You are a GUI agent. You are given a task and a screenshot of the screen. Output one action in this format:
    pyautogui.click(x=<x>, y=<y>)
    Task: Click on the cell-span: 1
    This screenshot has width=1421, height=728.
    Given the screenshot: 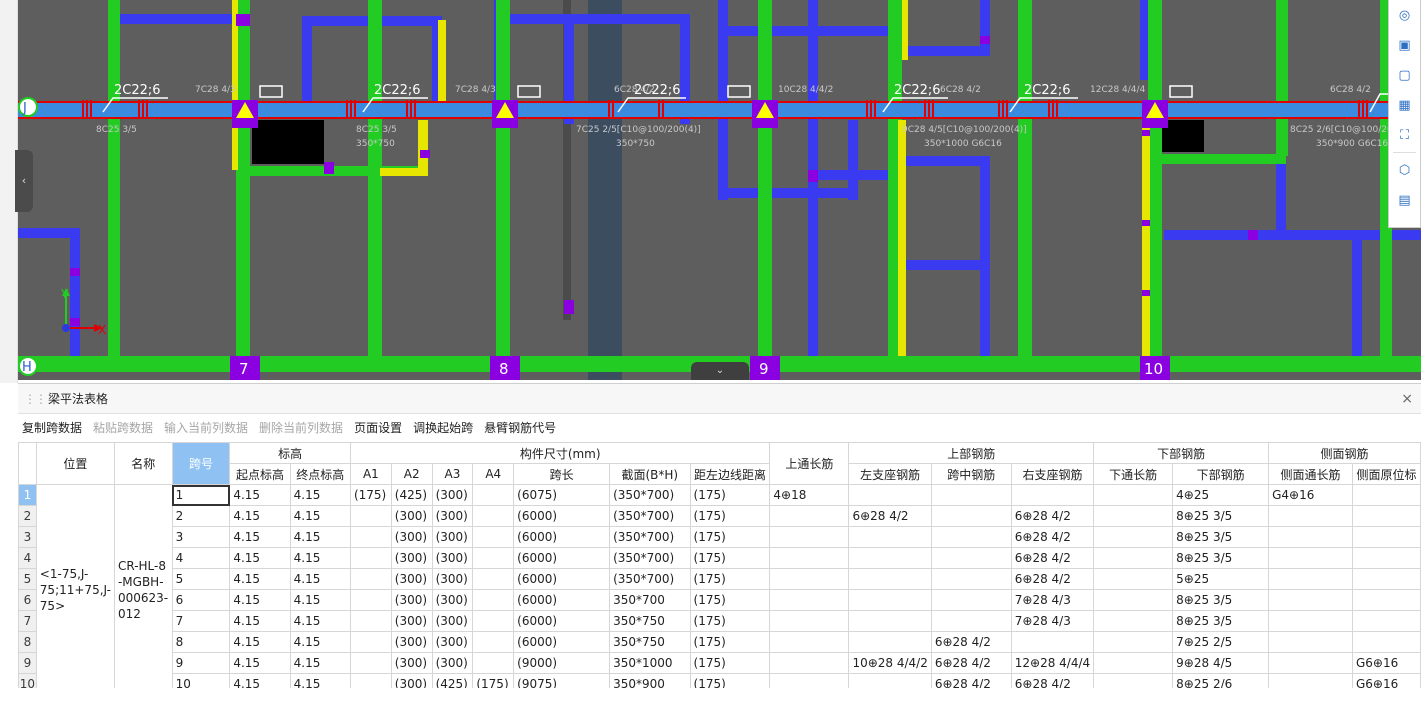 What is the action you would take?
    pyautogui.click(x=201, y=495)
    